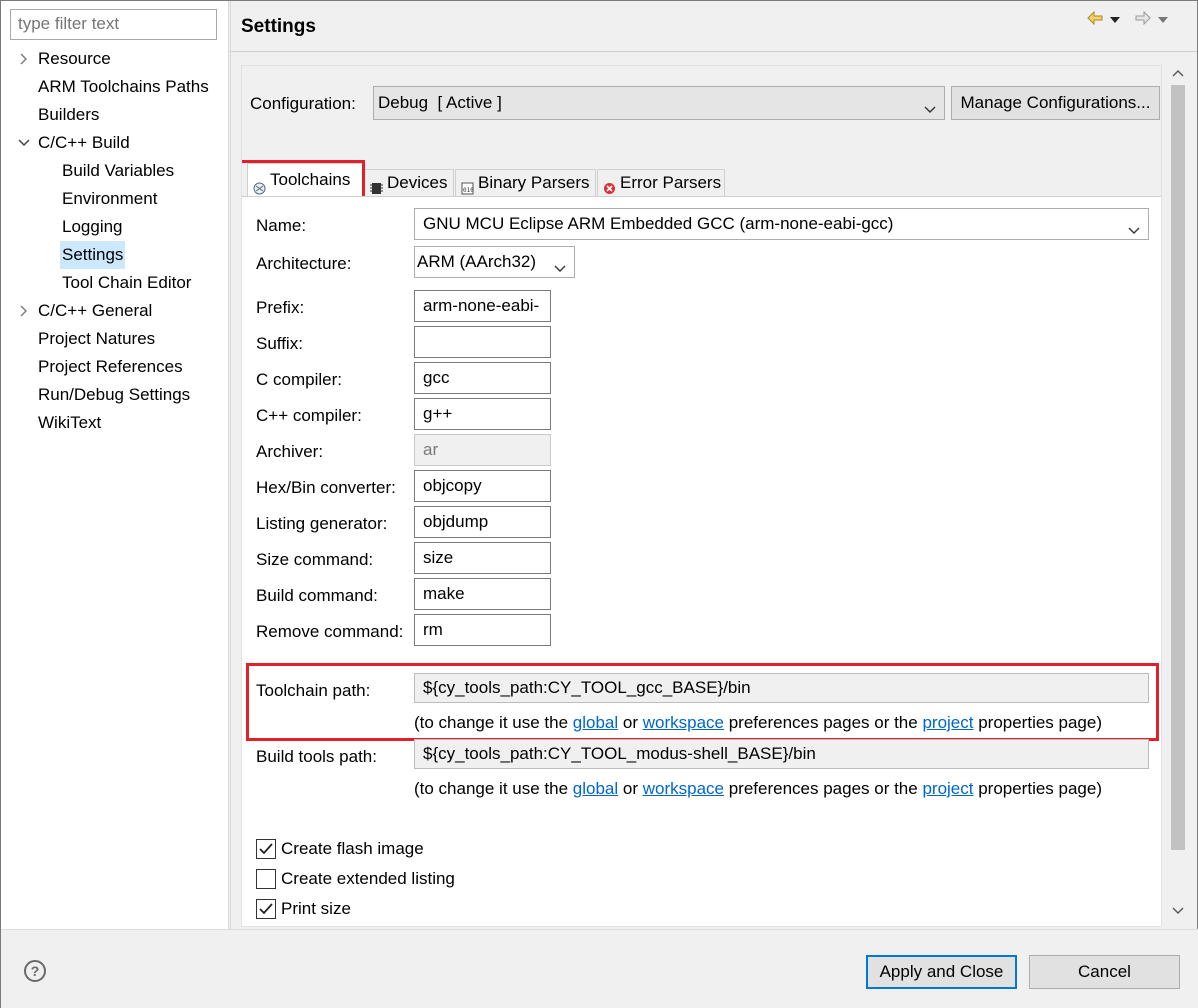 This screenshot has width=1198, height=1008. I want to click on tree-item: WikiText, so click(115, 423).